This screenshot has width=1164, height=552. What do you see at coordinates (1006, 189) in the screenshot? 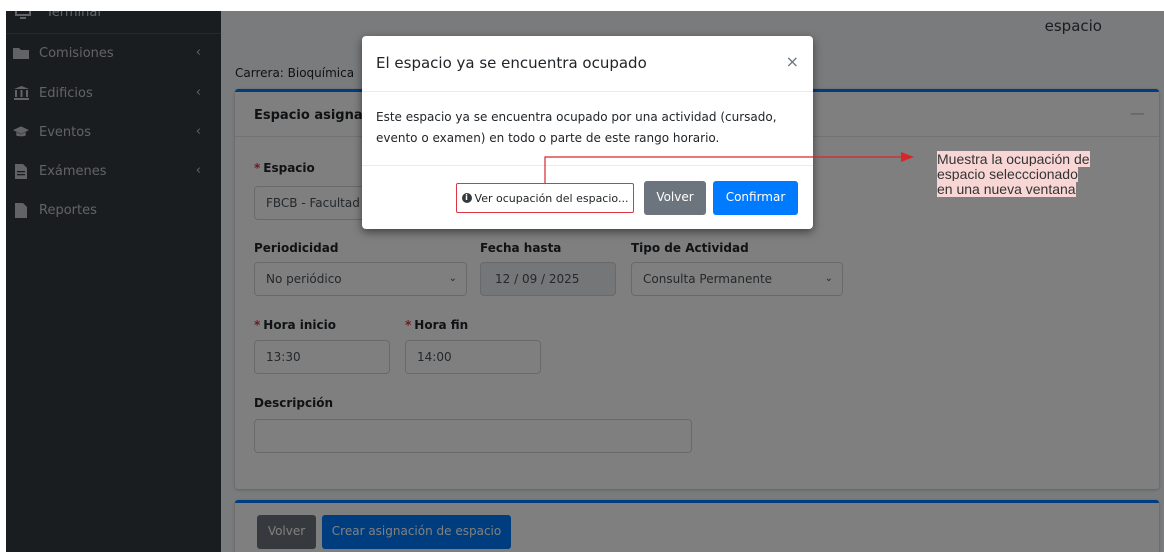
I see `annotation-line: en una nueva ventana` at bounding box center [1006, 189].